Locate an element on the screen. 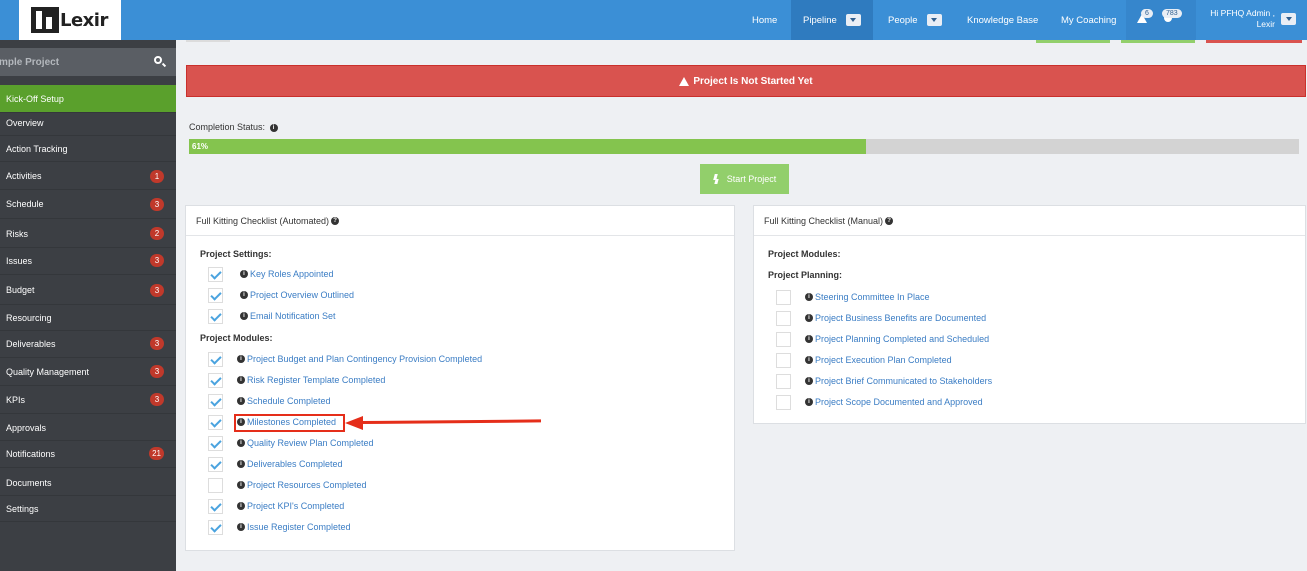 Image resolution: width=1307 pixels, height=571 pixels. nav-home: Home is located at coordinates (764, 20).